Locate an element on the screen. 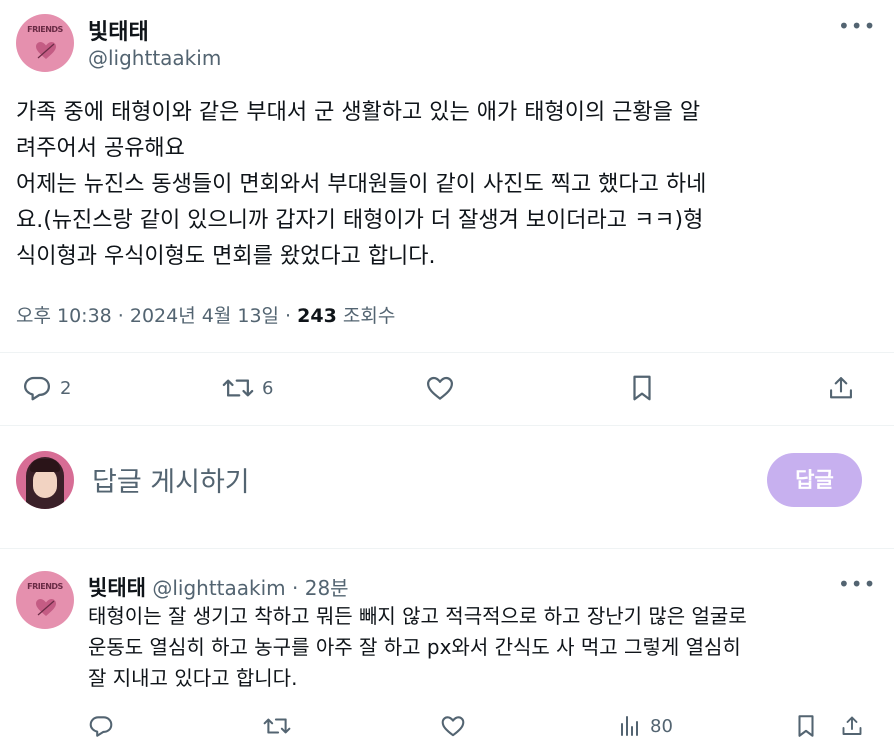 This screenshot has width=894, height=747. retweet-count: 6 is located at coordinates (268, 388).